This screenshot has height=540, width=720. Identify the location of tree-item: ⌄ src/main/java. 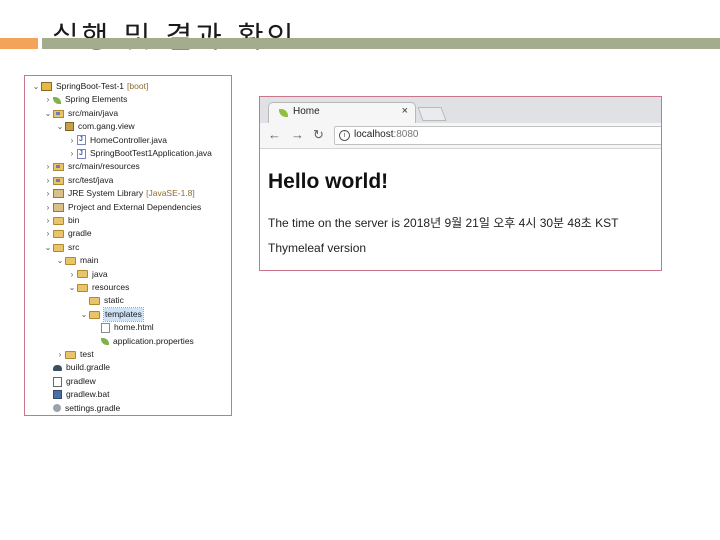
(80, 114).